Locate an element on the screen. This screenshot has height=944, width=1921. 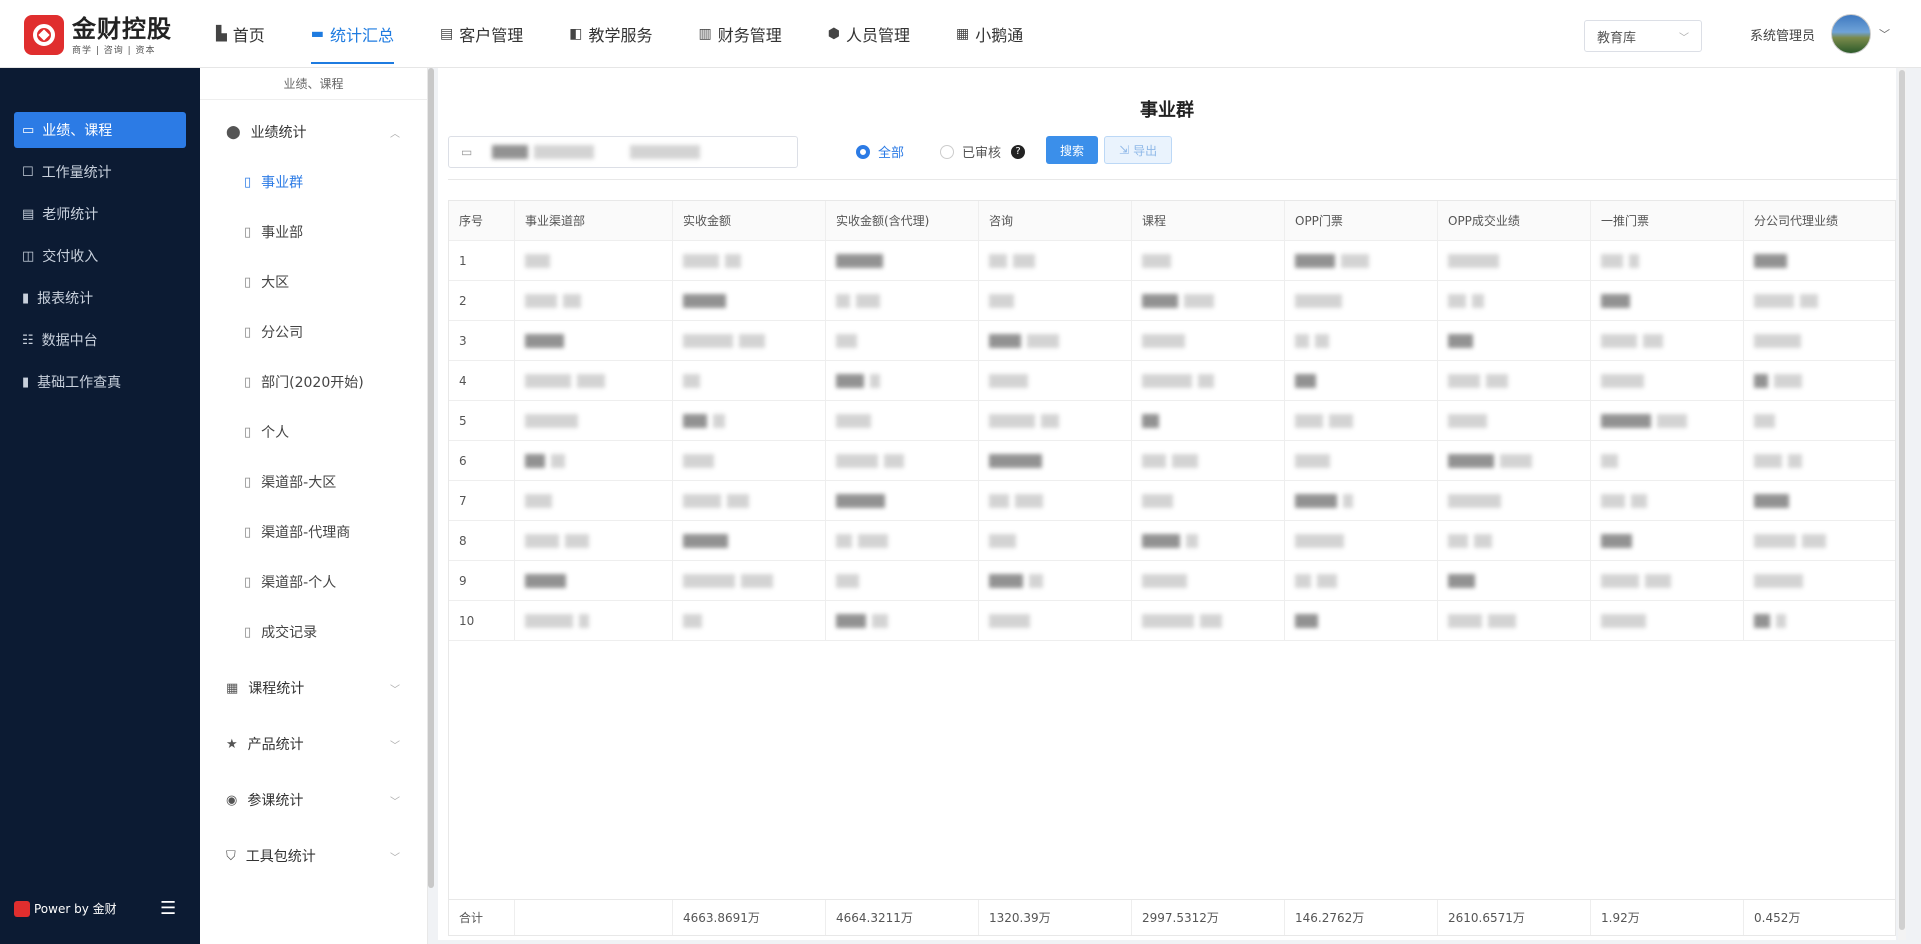
subnav-item-business-group: ▯ 事业群 is located at coordinates (310, 182).